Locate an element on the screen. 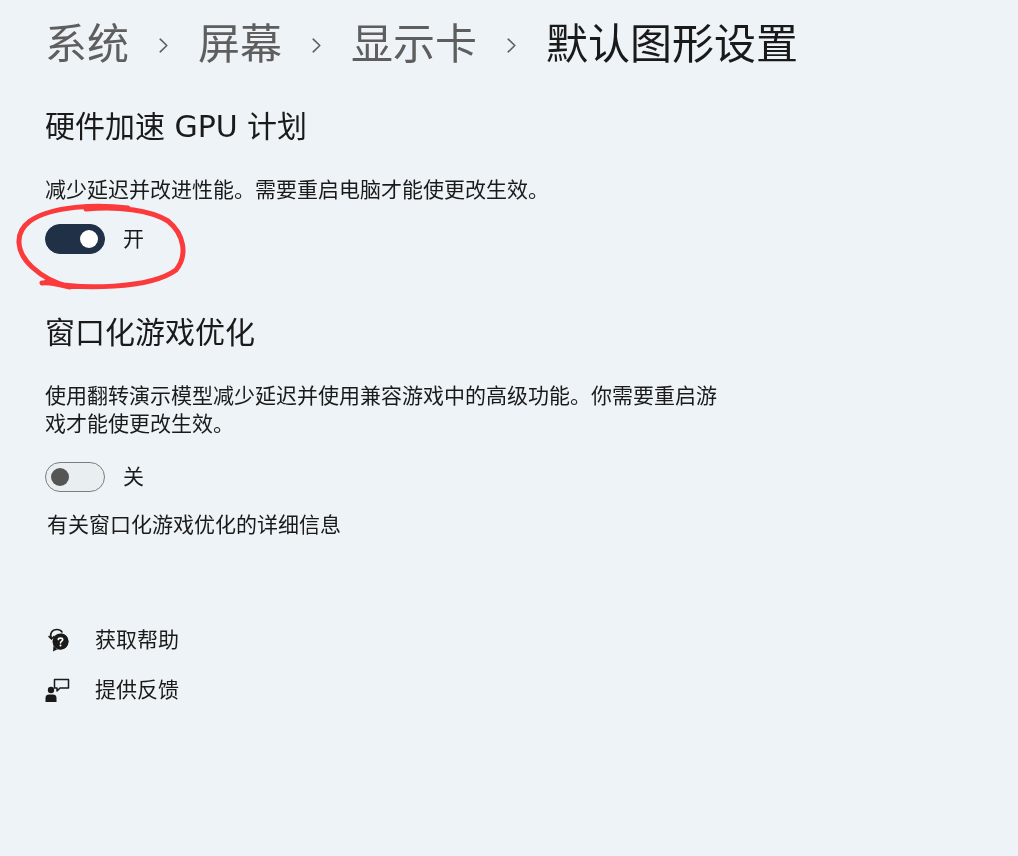  person-speech-bubble-icon is located at coordinates (57, 690).